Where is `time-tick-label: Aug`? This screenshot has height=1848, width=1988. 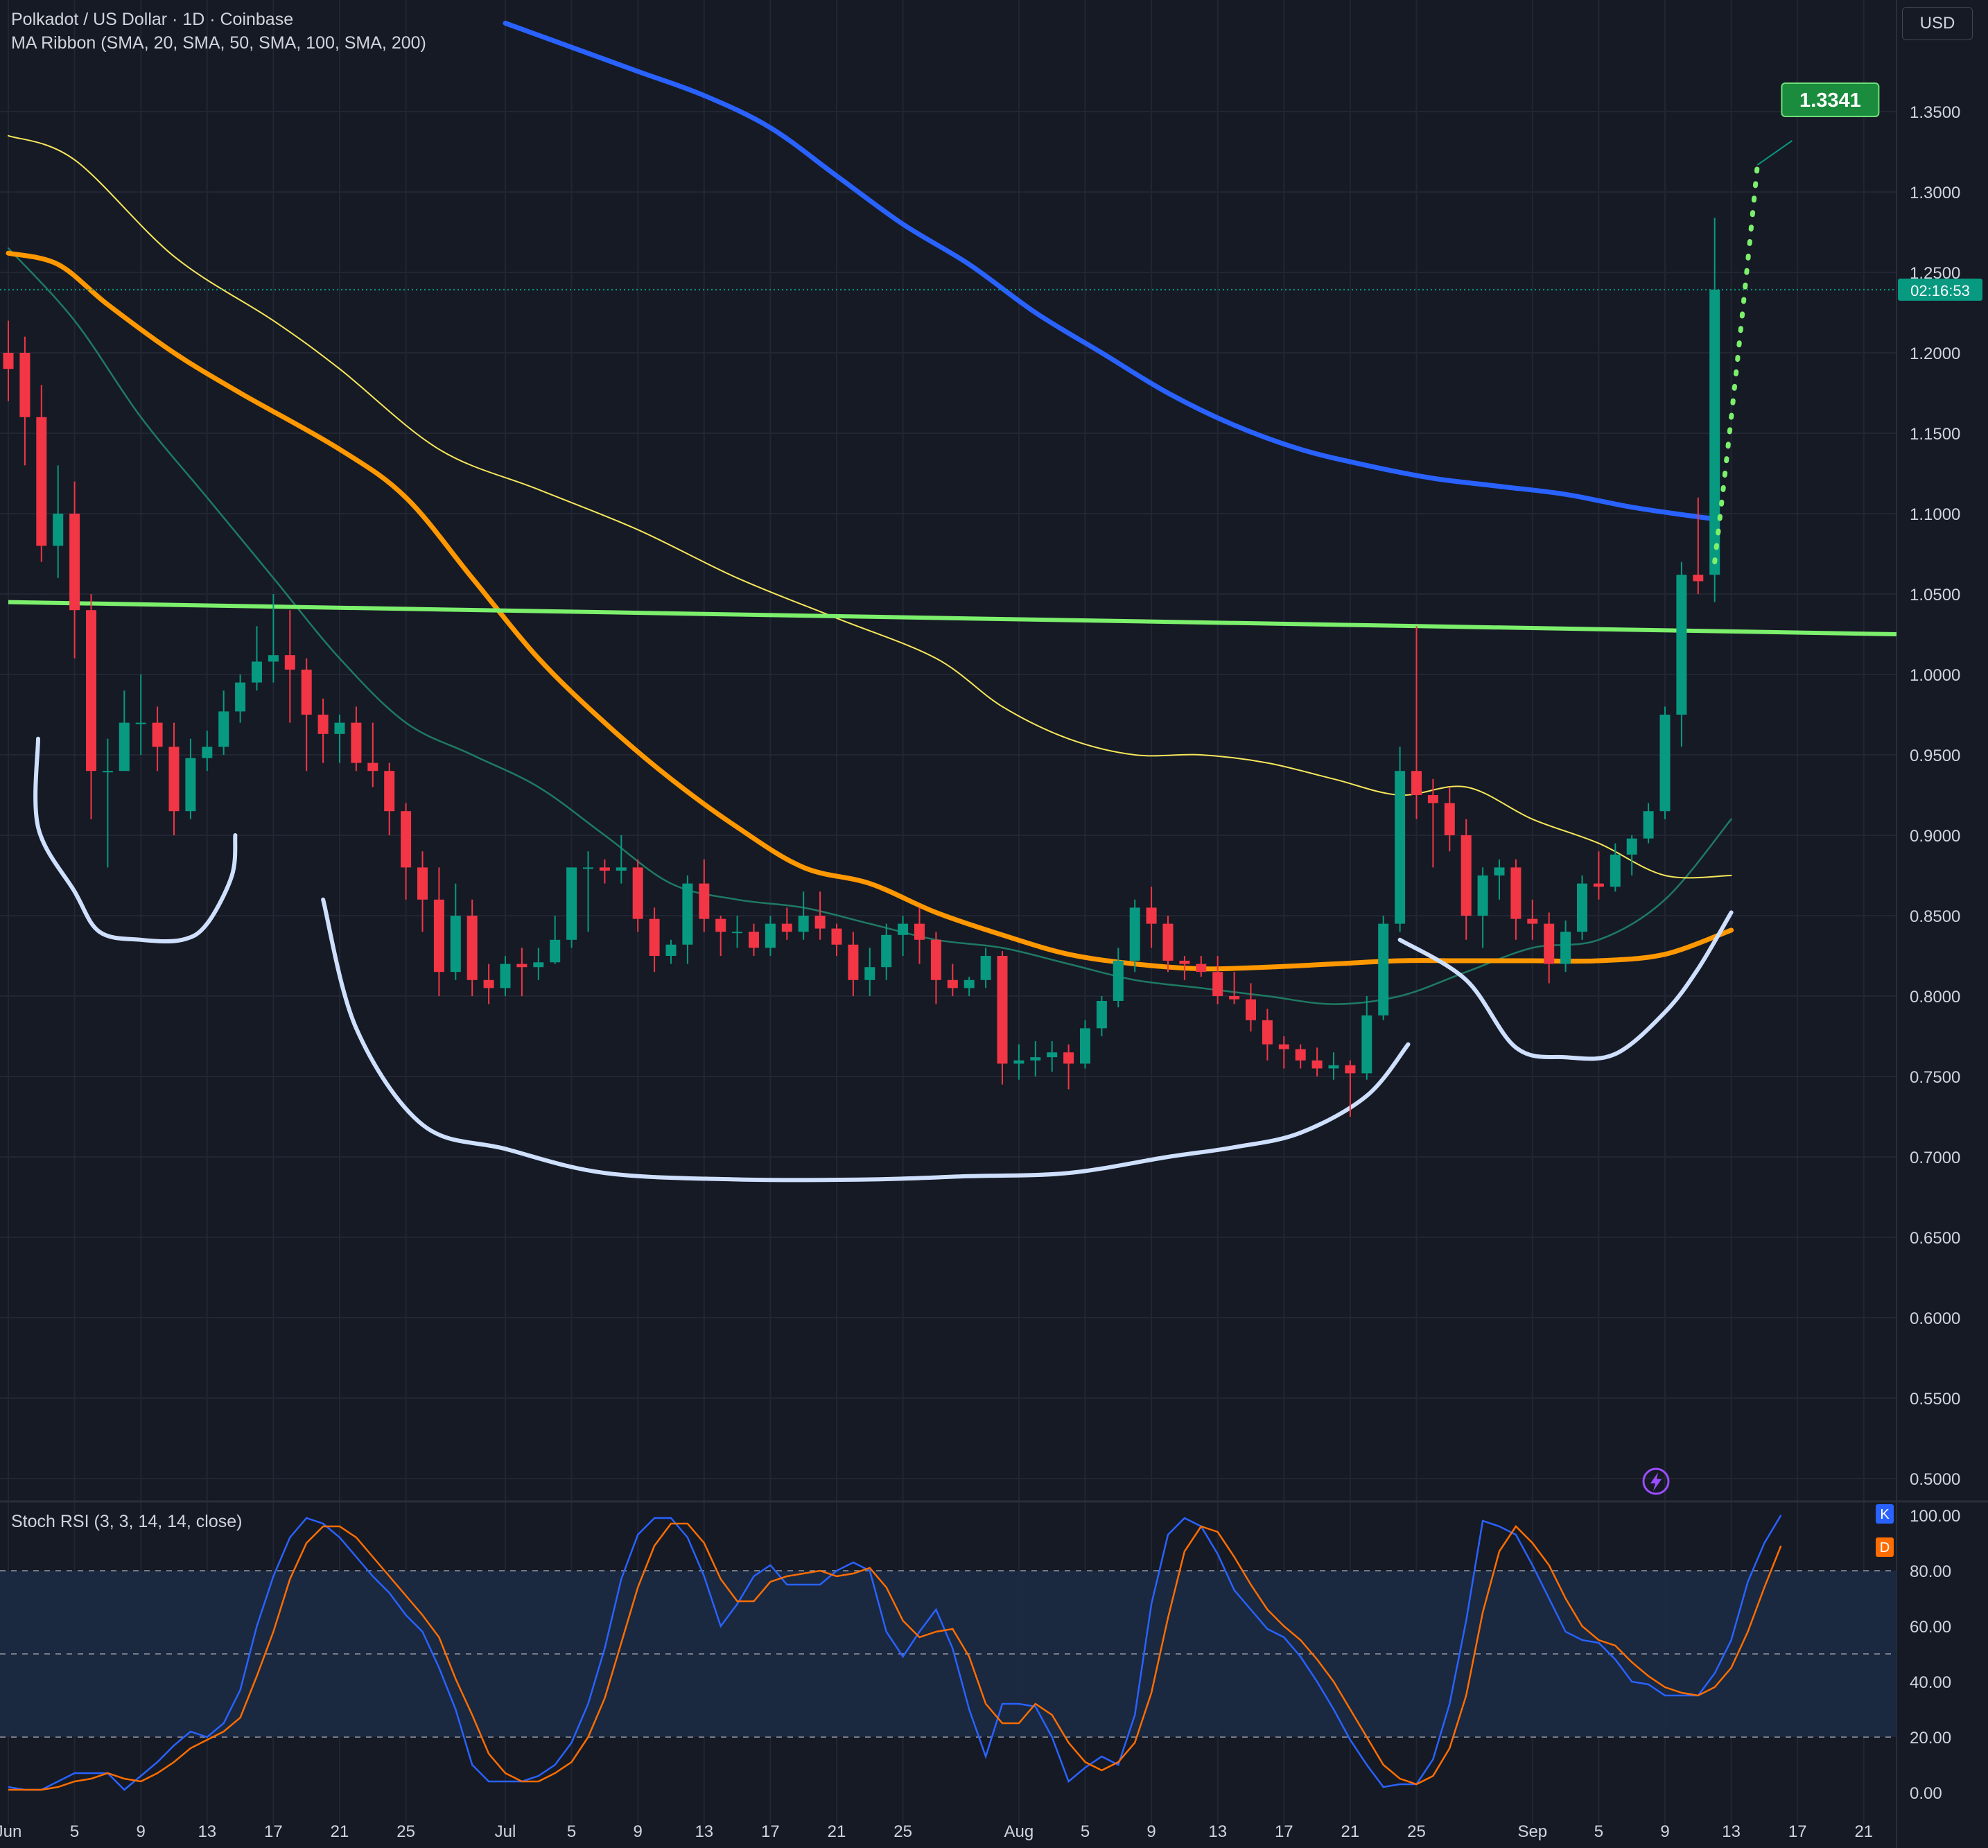
time-tick-label: Aug is located at coordinates (1019, 1832).